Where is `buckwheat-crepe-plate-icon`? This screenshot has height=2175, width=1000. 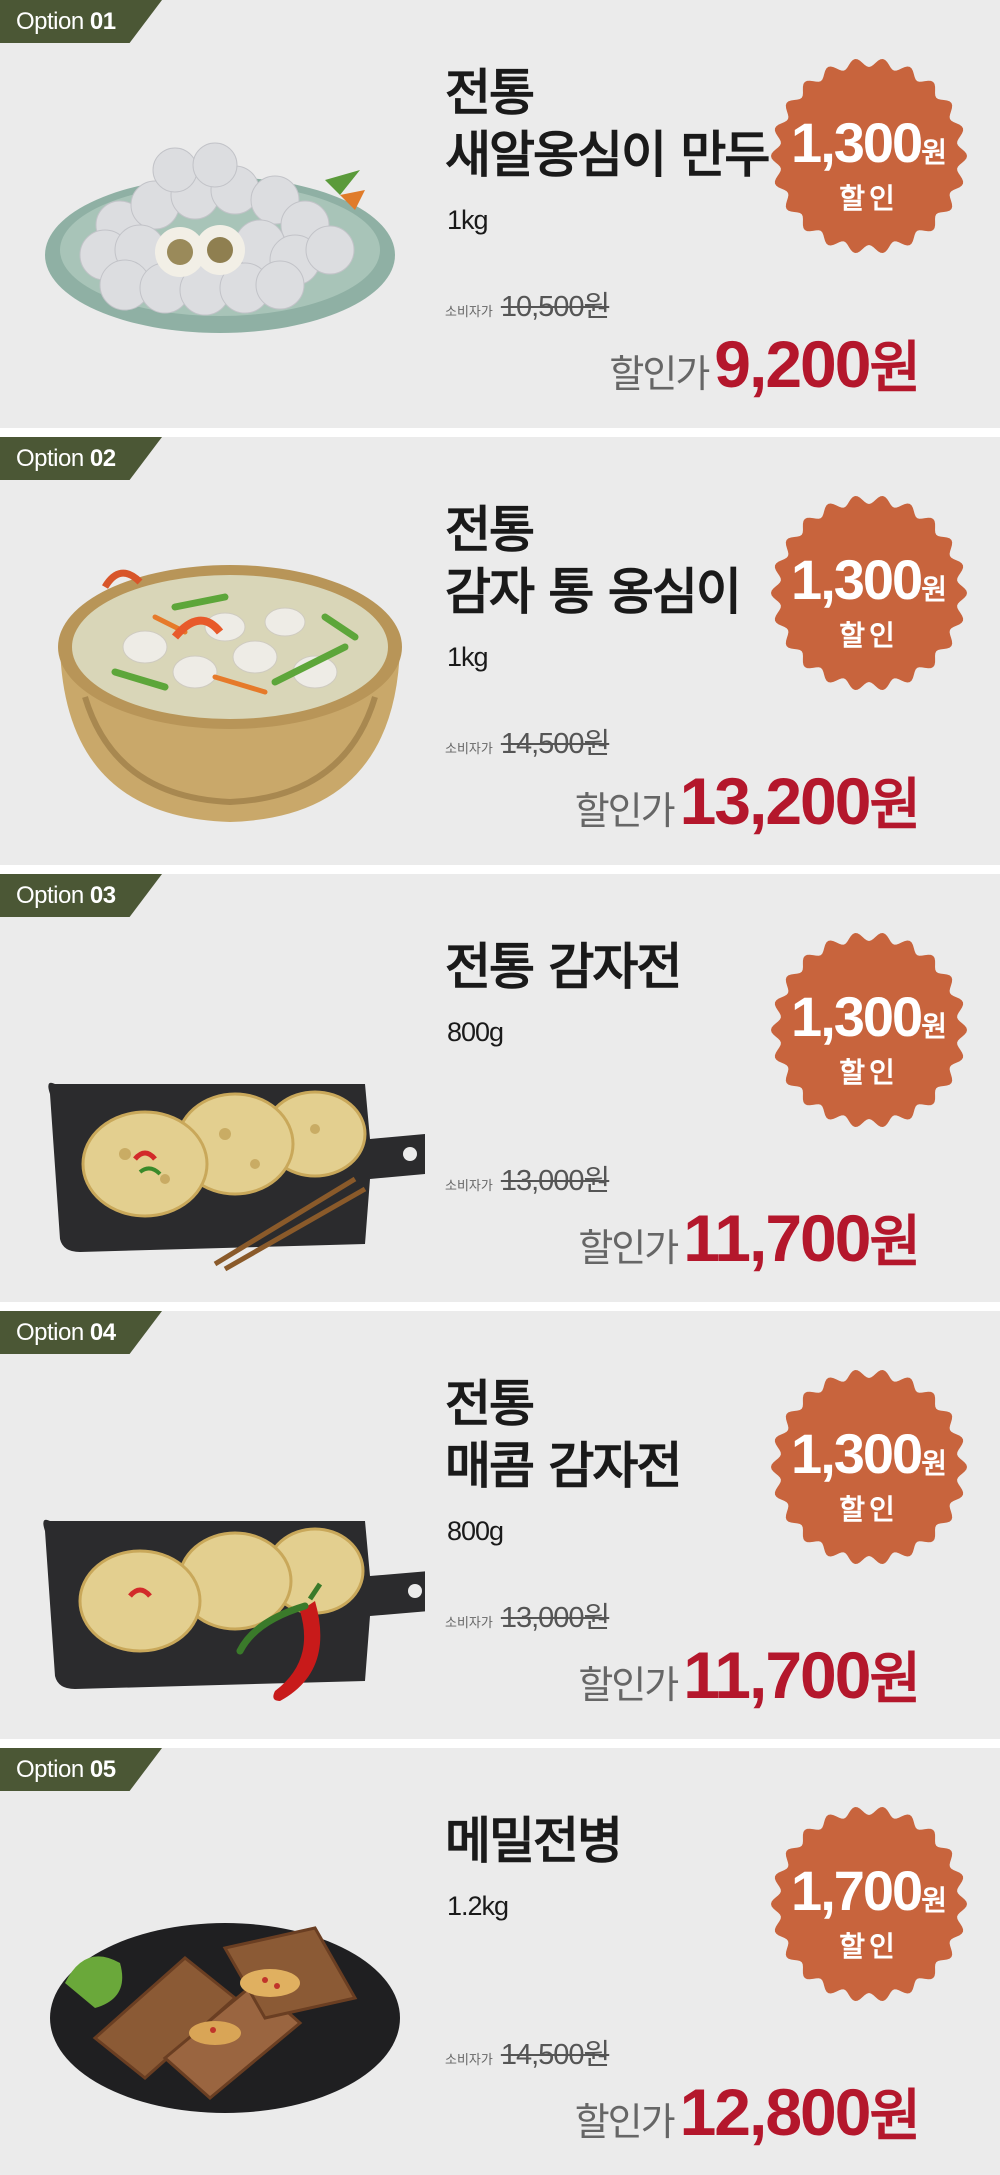 buckwheat-crepe-plate-icon is located at coordinates (225, 2018).